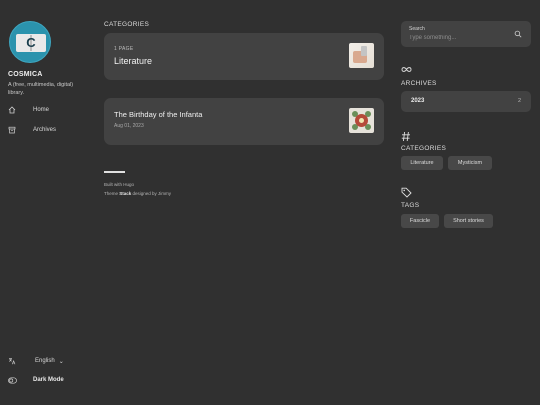 The image size is (540, 405). What do you see at coordinates (158, 114) in the screenshot?
I see `article-title: The Birthday of the Infanta` at bounding box center [158, 114].